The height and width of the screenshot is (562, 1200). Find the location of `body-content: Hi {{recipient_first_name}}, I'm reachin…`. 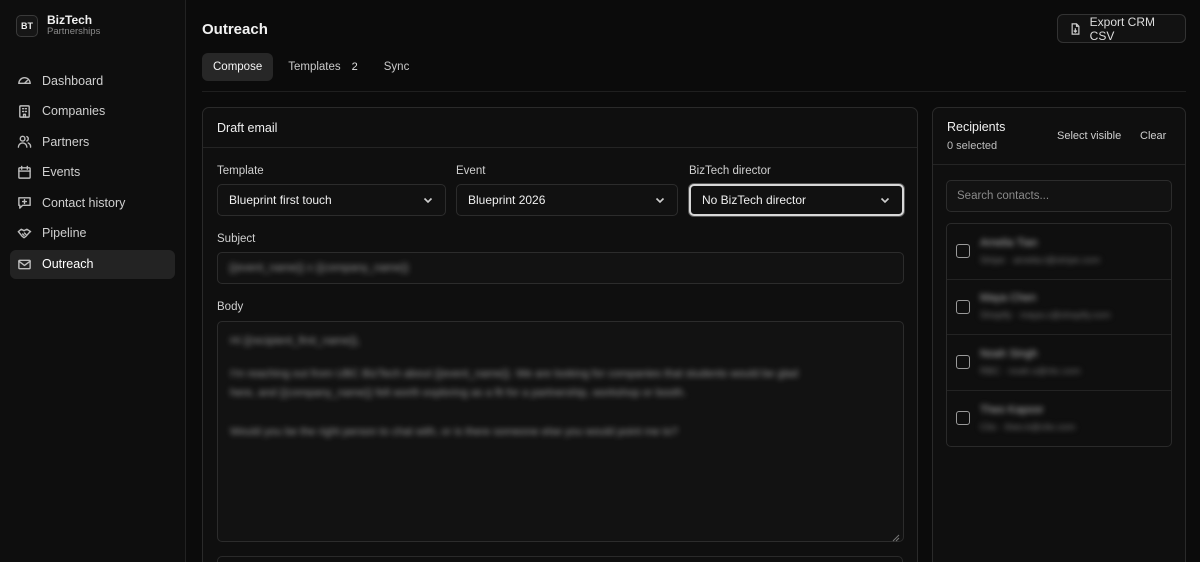

body-content: Hi {{recipient_first_name}}, I'm reachin… is located at coordinates (560, 387).